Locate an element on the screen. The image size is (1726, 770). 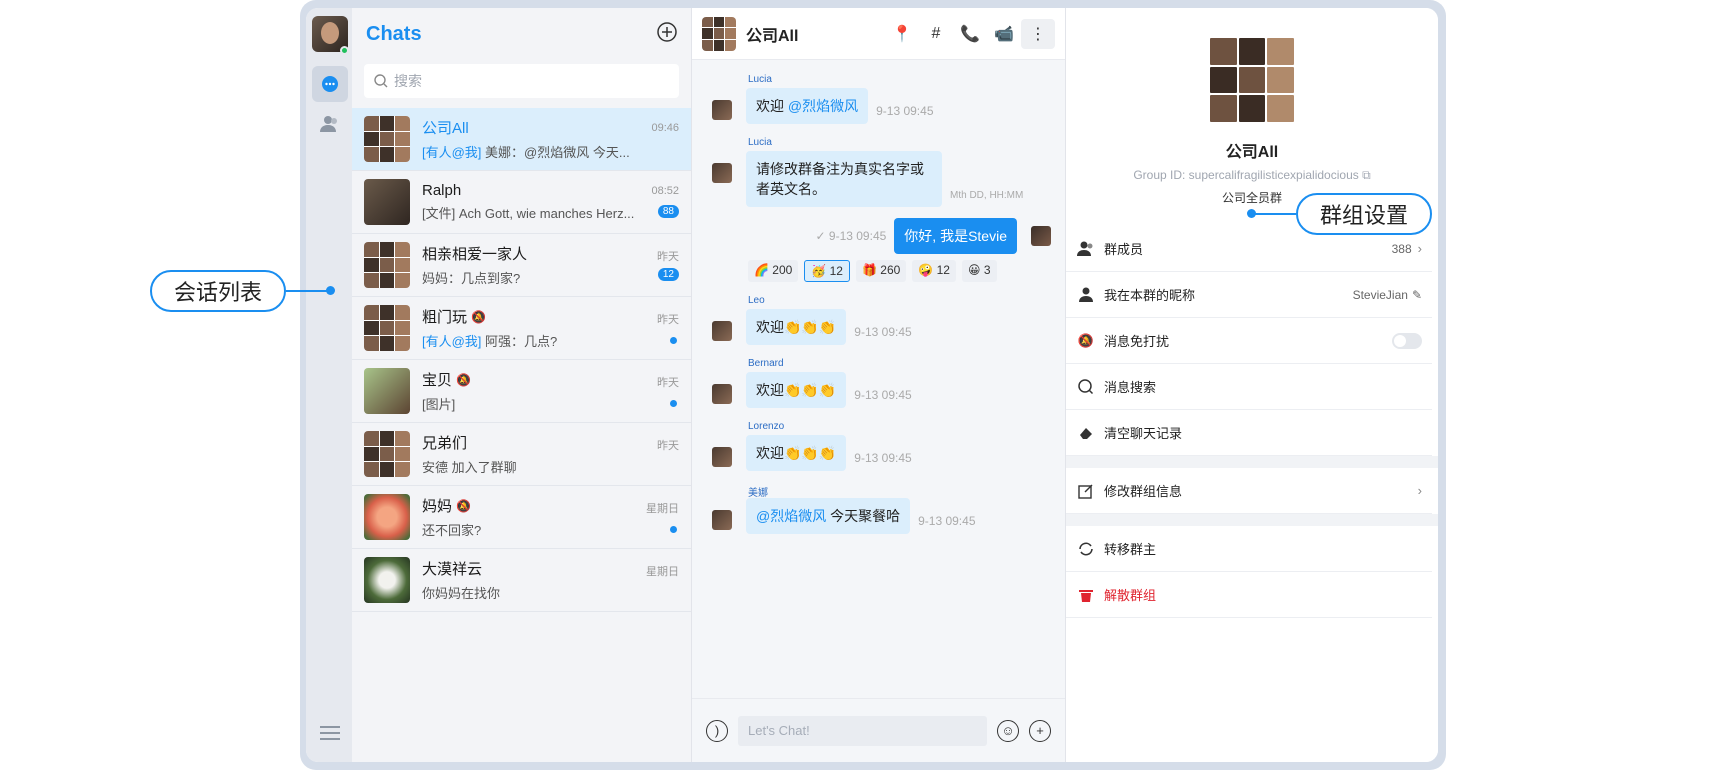
location-icon: 📍 is located at coordinates (902, 34).